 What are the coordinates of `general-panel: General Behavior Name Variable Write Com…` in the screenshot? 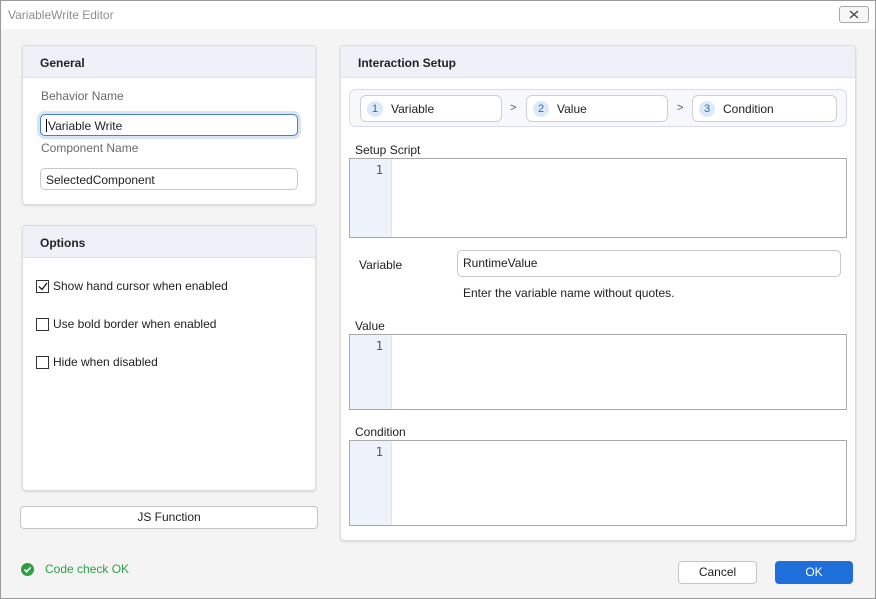 It's located at (169, 125).